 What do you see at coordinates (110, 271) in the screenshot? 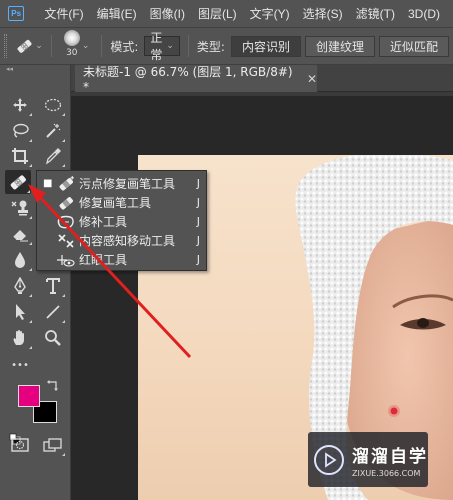
I see `annotation-arrow` at bounding box center [110, 271].